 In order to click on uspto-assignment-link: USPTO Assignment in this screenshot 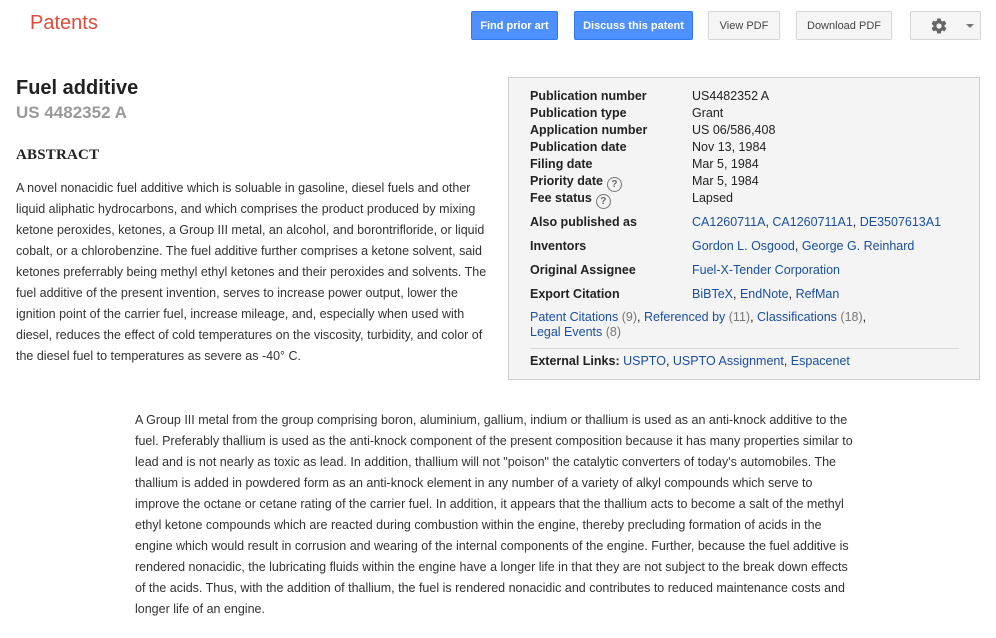, I will do `click(728, 361)`.